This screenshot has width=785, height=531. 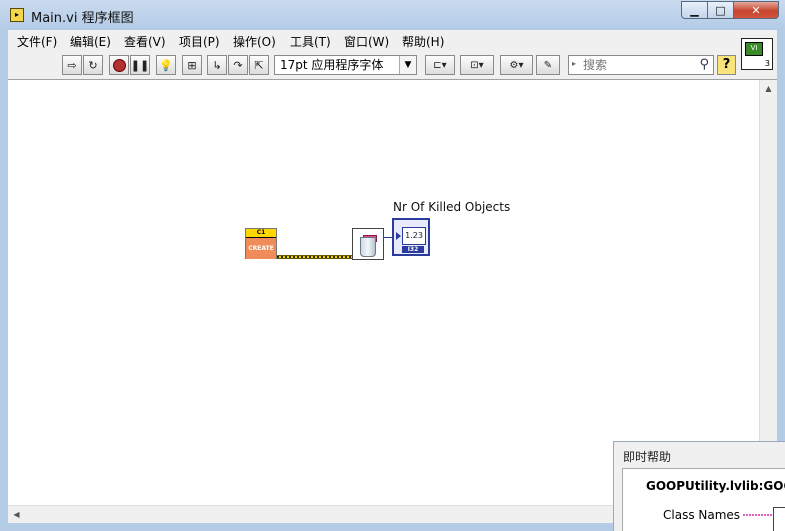 I want to click on indicator-type: I32, so click(x=413, y=249).